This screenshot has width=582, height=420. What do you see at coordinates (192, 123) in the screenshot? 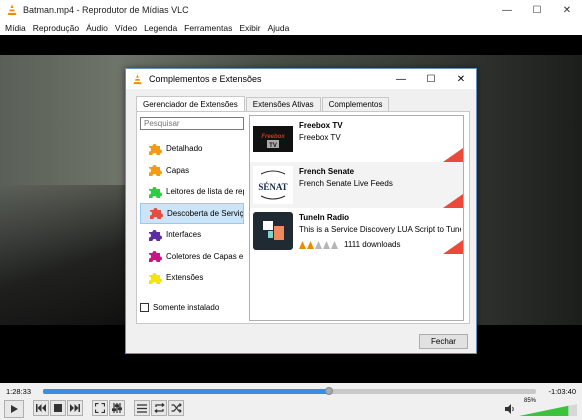
I see `search-input` at bounding box center [192, 123].